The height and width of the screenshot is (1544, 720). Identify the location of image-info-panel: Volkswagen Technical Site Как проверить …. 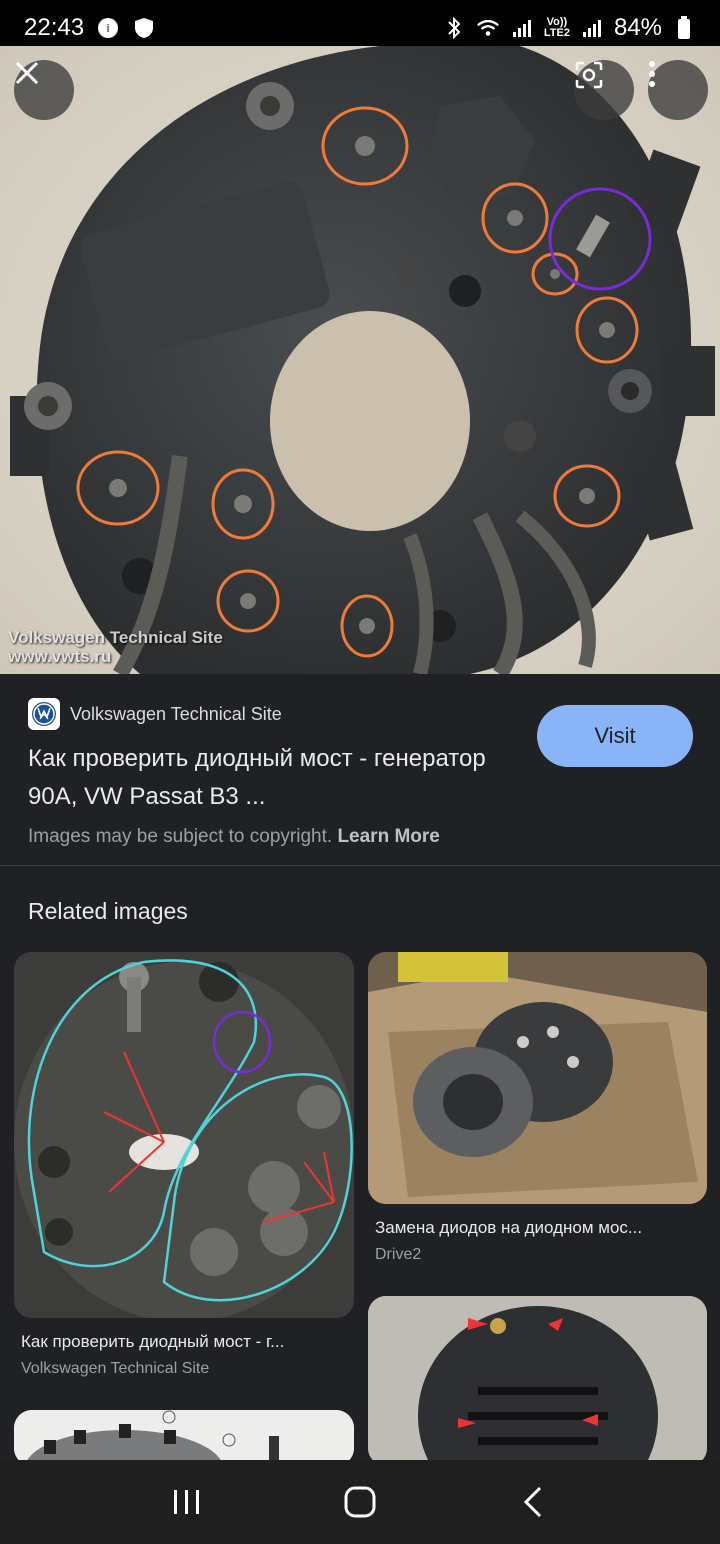
(360, 770).